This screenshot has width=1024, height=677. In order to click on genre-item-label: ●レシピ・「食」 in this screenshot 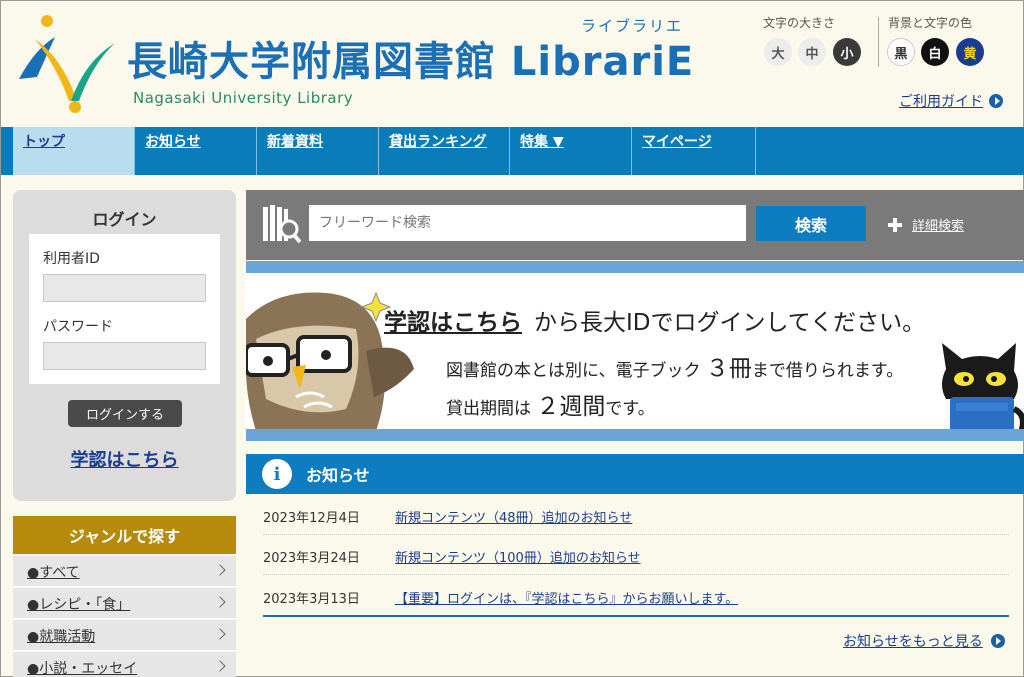, I will do `click(79, 605)`.